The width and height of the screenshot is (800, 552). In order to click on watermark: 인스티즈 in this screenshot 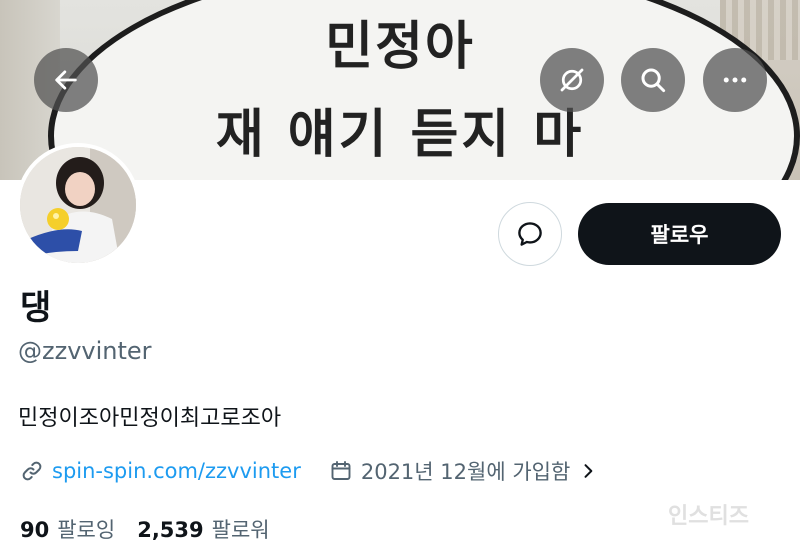, I will do `click(708, 516)`.